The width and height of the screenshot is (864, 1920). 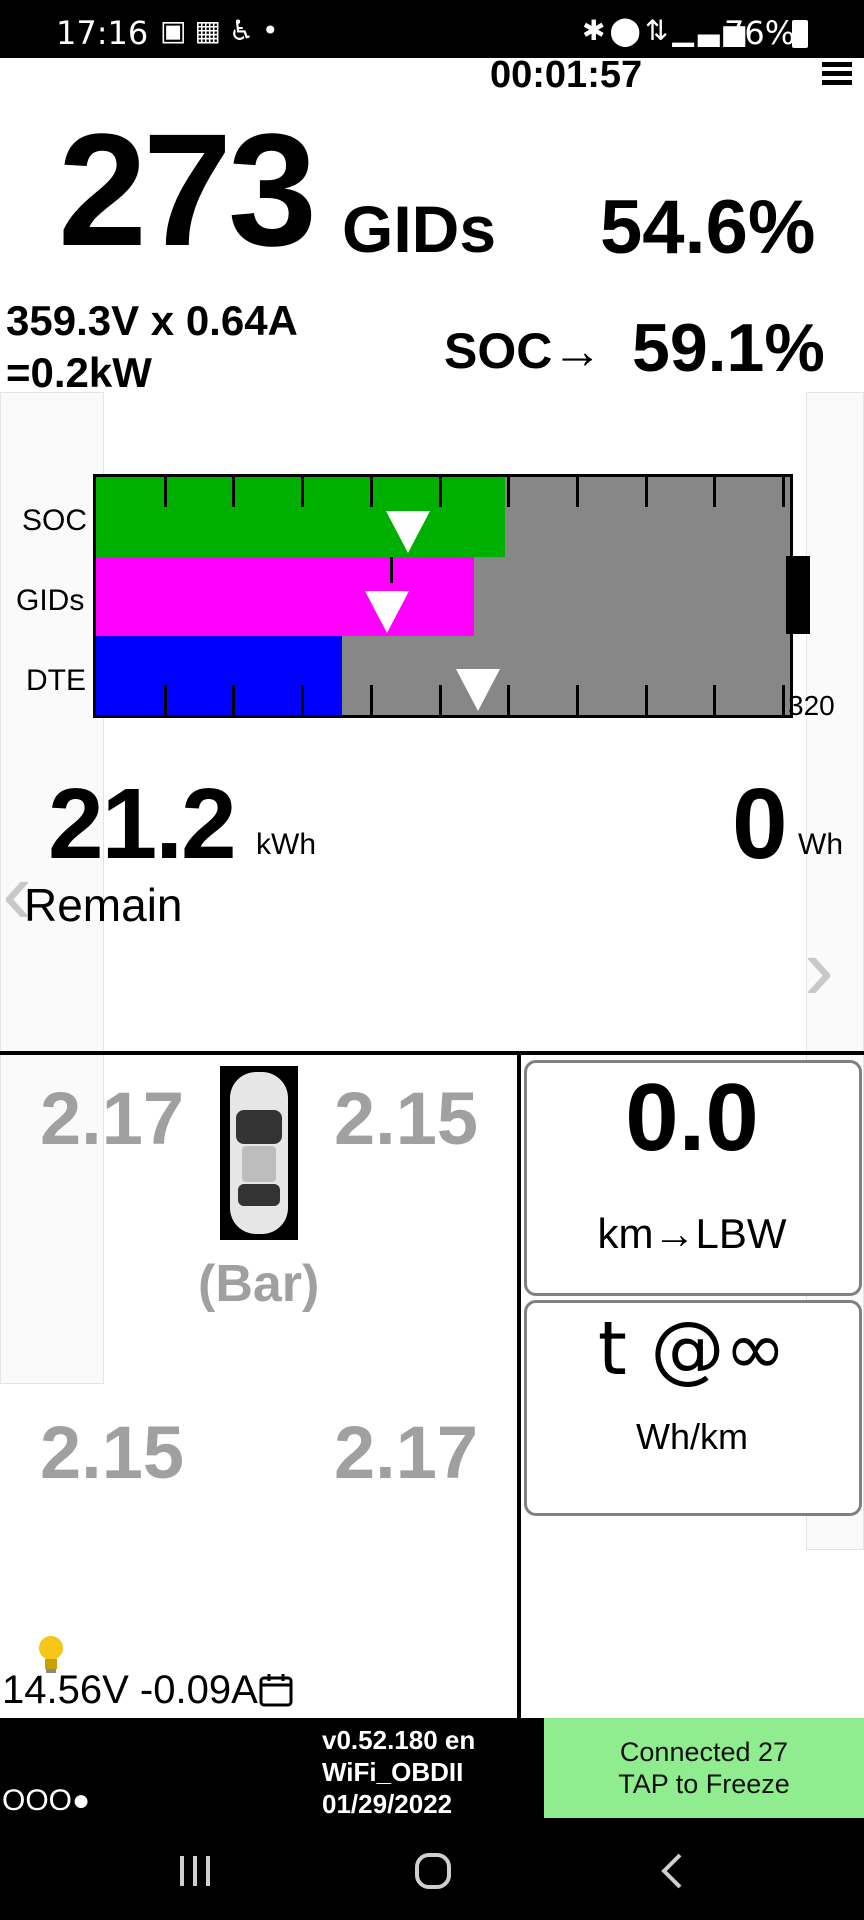 What do you see at coordinates (399, 1740) in the screenshot?
I see `version-label: v0.52.180 en` at bounding box center [399, 1740].